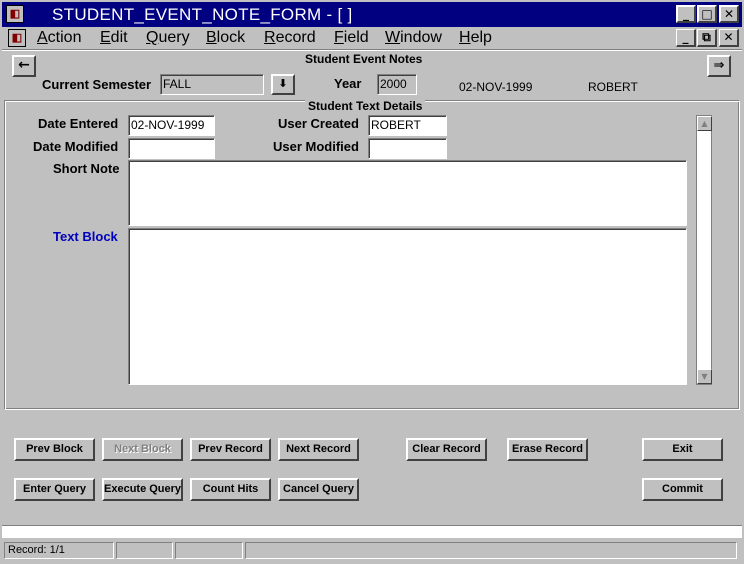 The height and width of the screenshot is (564, 744). Describe the element at coordinates (707, 14) in the screenshot. I see `maximize-button: □` at that location.